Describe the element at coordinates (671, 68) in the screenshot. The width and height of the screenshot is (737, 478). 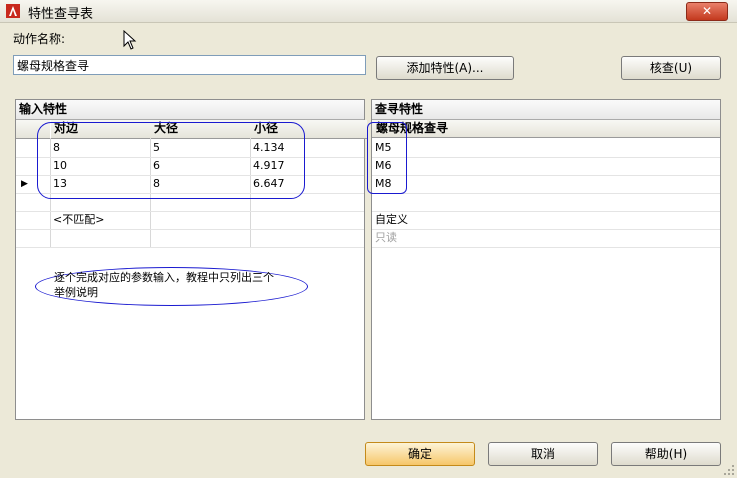
I see `check-button: 核查(U)` at that location.